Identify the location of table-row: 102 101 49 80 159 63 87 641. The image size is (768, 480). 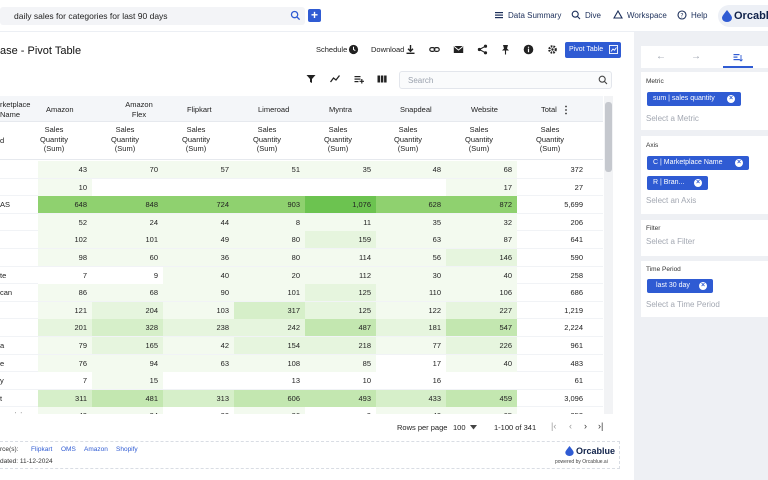
(301, 240).